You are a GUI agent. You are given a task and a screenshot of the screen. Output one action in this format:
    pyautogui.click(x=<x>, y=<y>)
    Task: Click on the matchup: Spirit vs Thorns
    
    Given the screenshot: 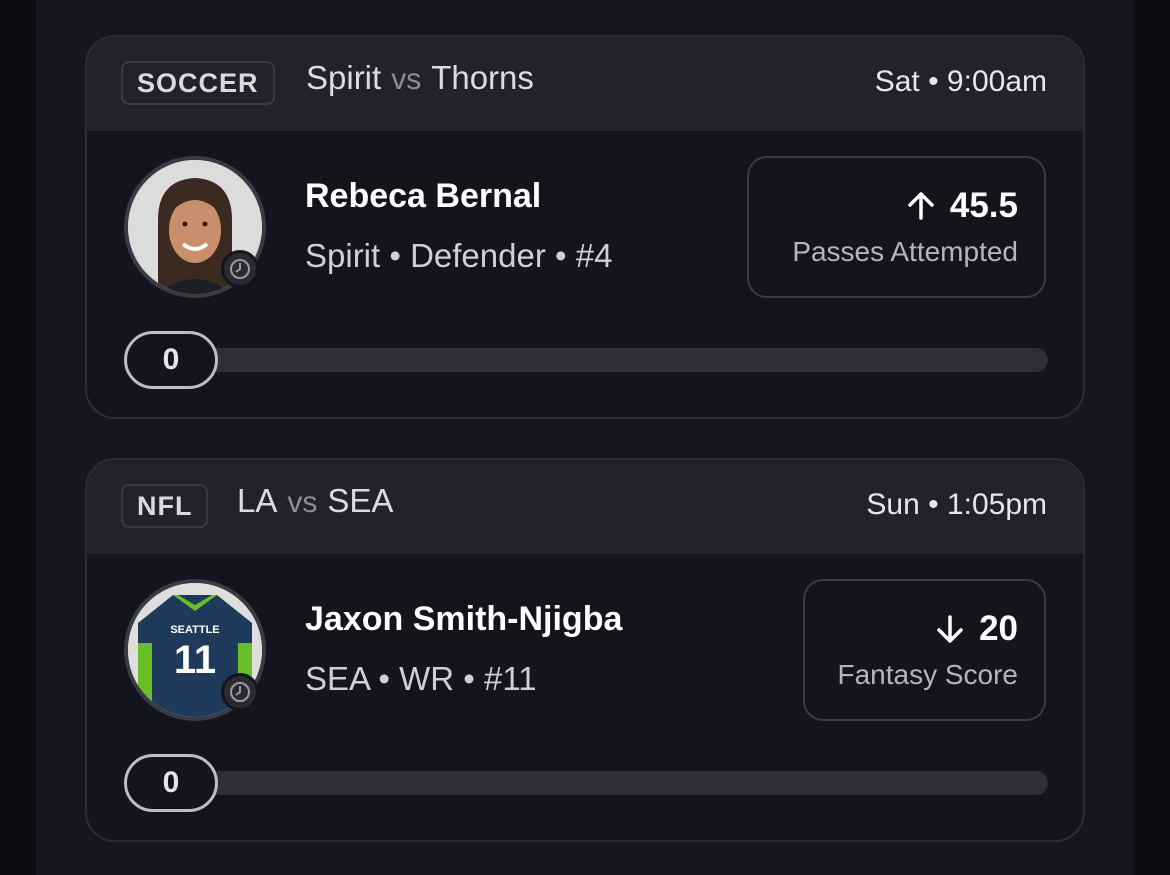 What is the action you would take?
    pyautogui.click(x=420, y=78)
    